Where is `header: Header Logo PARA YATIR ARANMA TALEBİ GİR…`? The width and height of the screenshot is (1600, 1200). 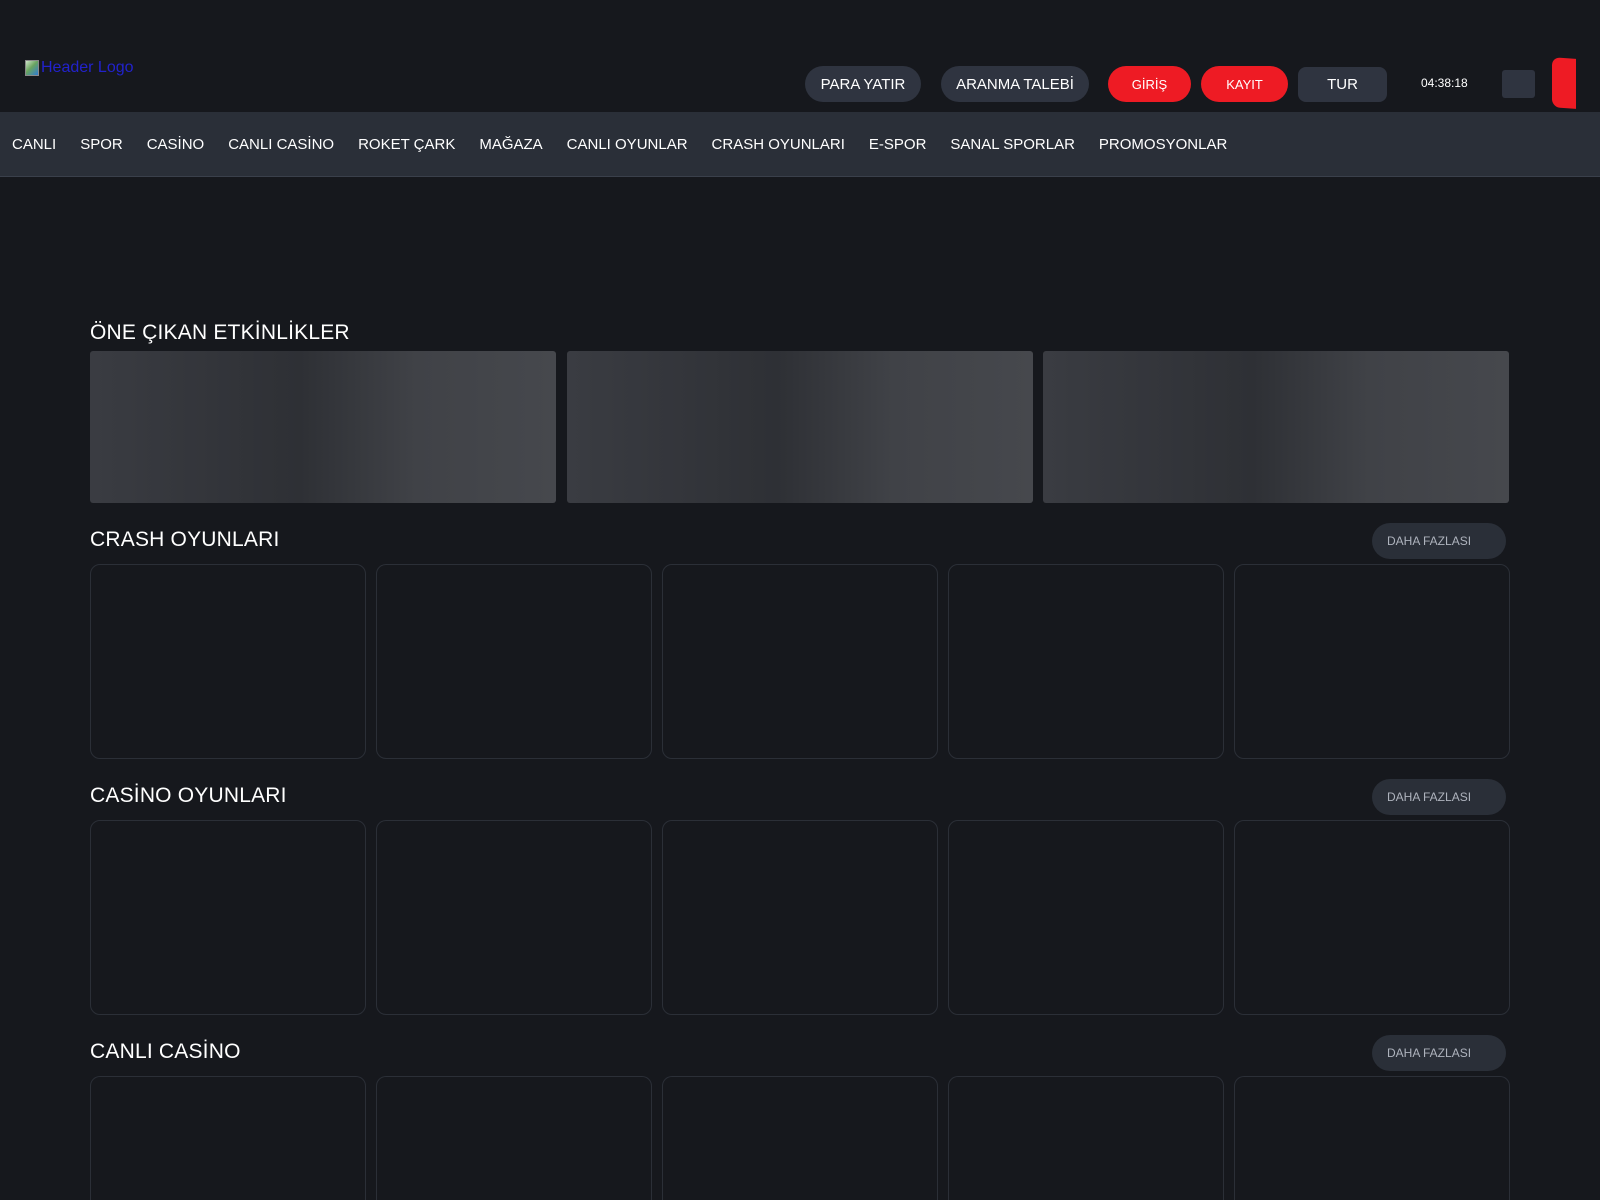 header: Header Logo PARA YATIR ARANMA TALEBİ GİR… is located at coordinates (800, 56).